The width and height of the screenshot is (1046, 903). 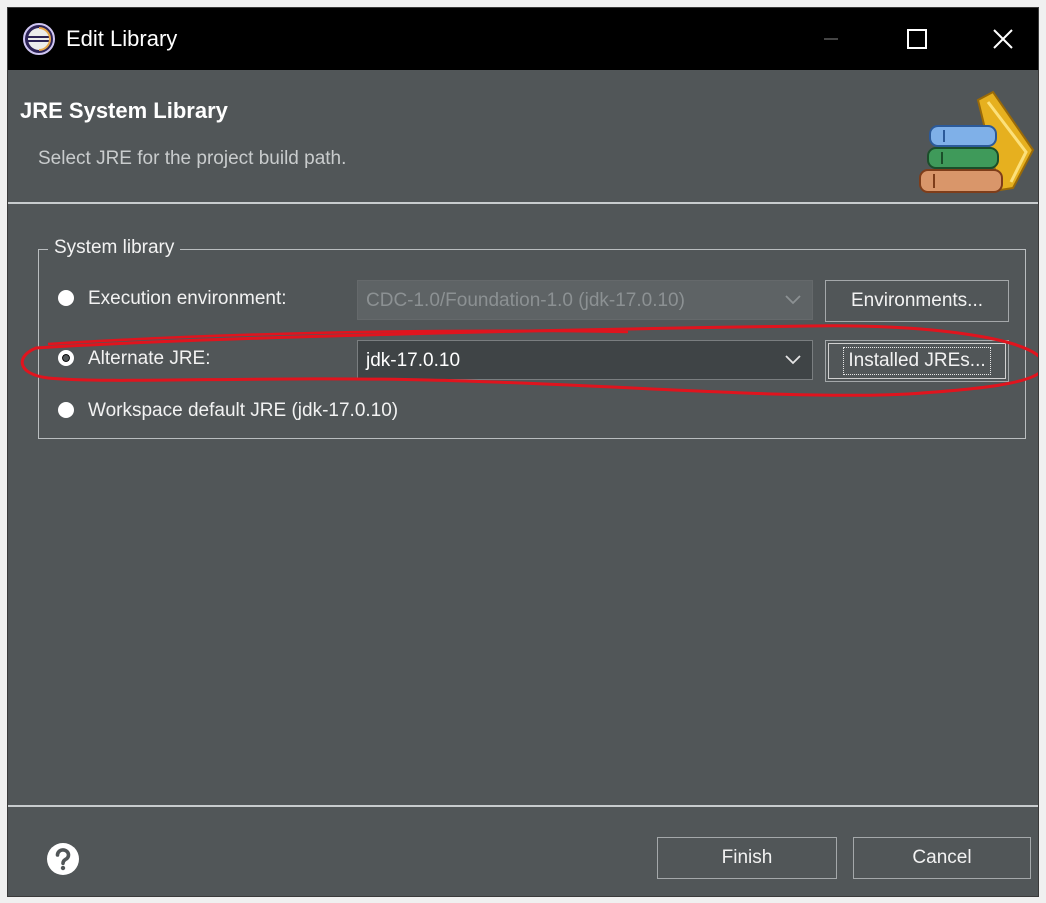 I want to click on close-button, so click(x=1003, y=39).